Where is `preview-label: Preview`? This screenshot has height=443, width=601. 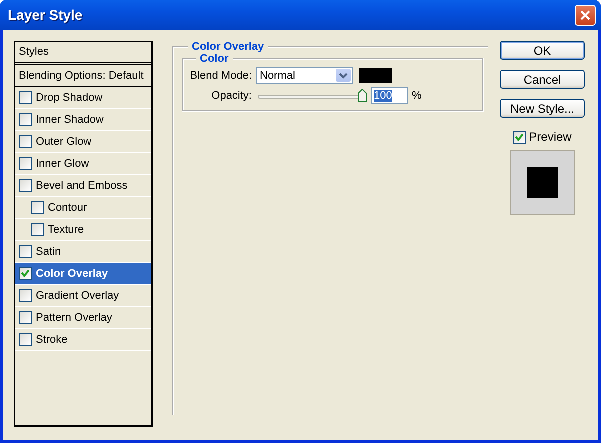
preview-label: Preview is located at coordinates (550, 137).